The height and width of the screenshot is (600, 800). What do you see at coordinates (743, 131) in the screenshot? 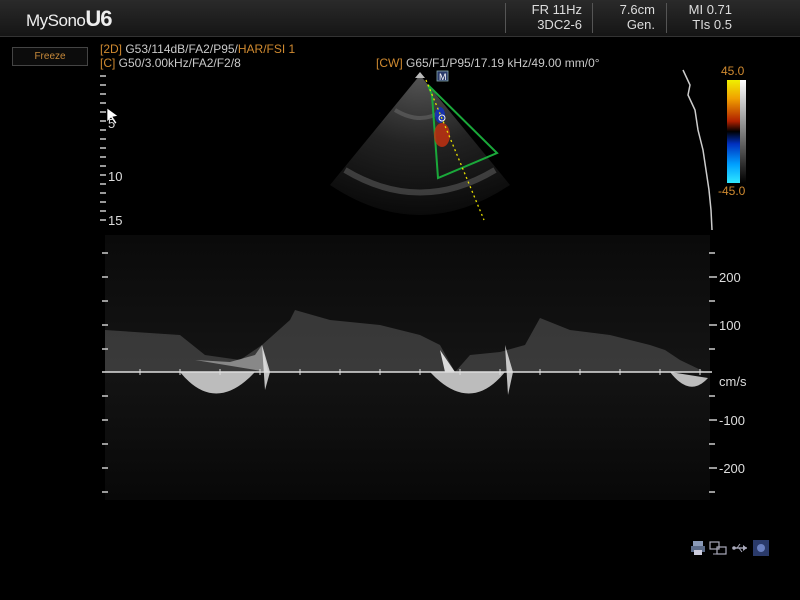
I see `gray-scale-bar` at bounding box center [743, 131].